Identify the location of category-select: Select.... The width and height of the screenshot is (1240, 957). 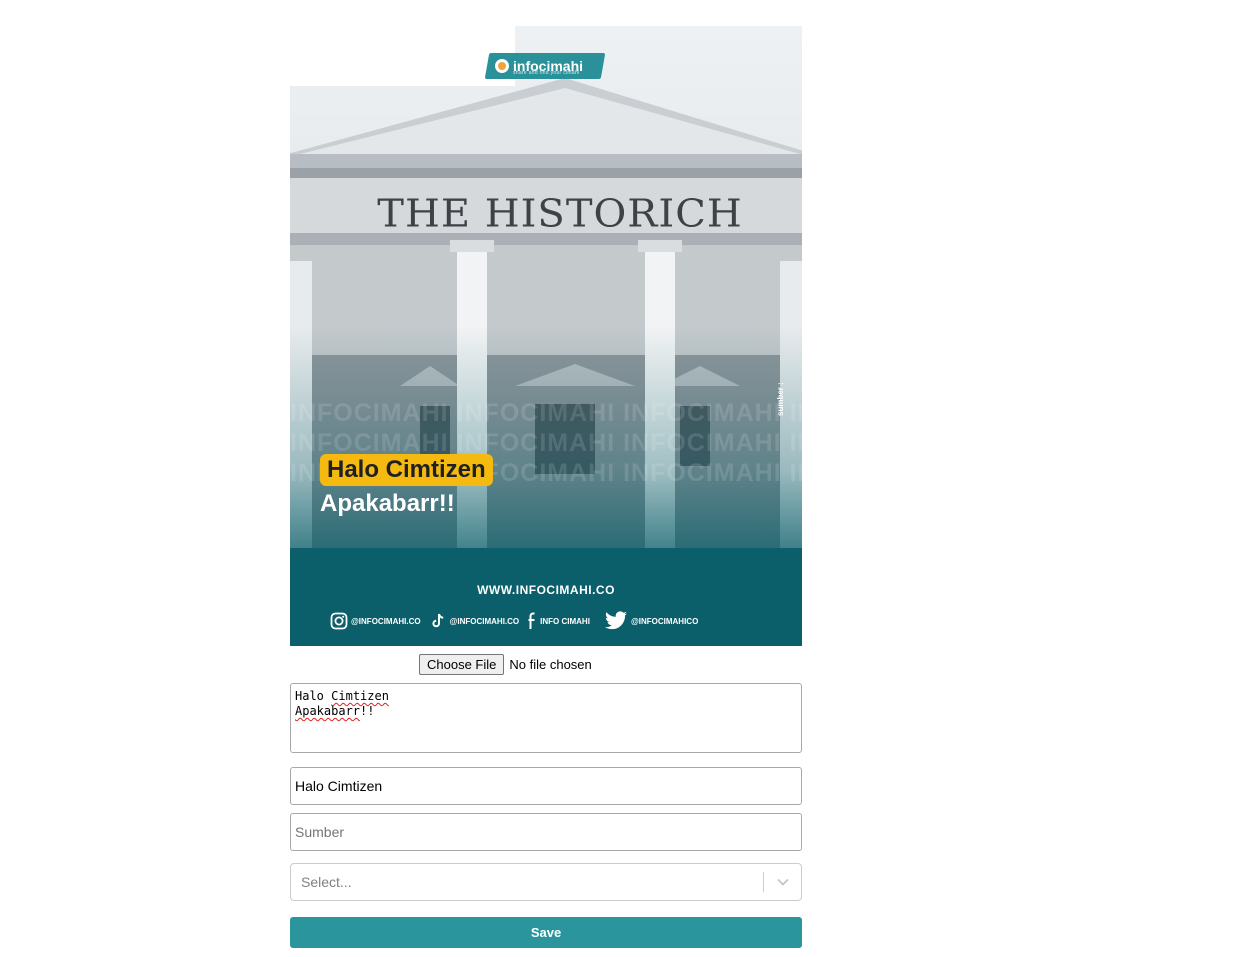
(546, 882).